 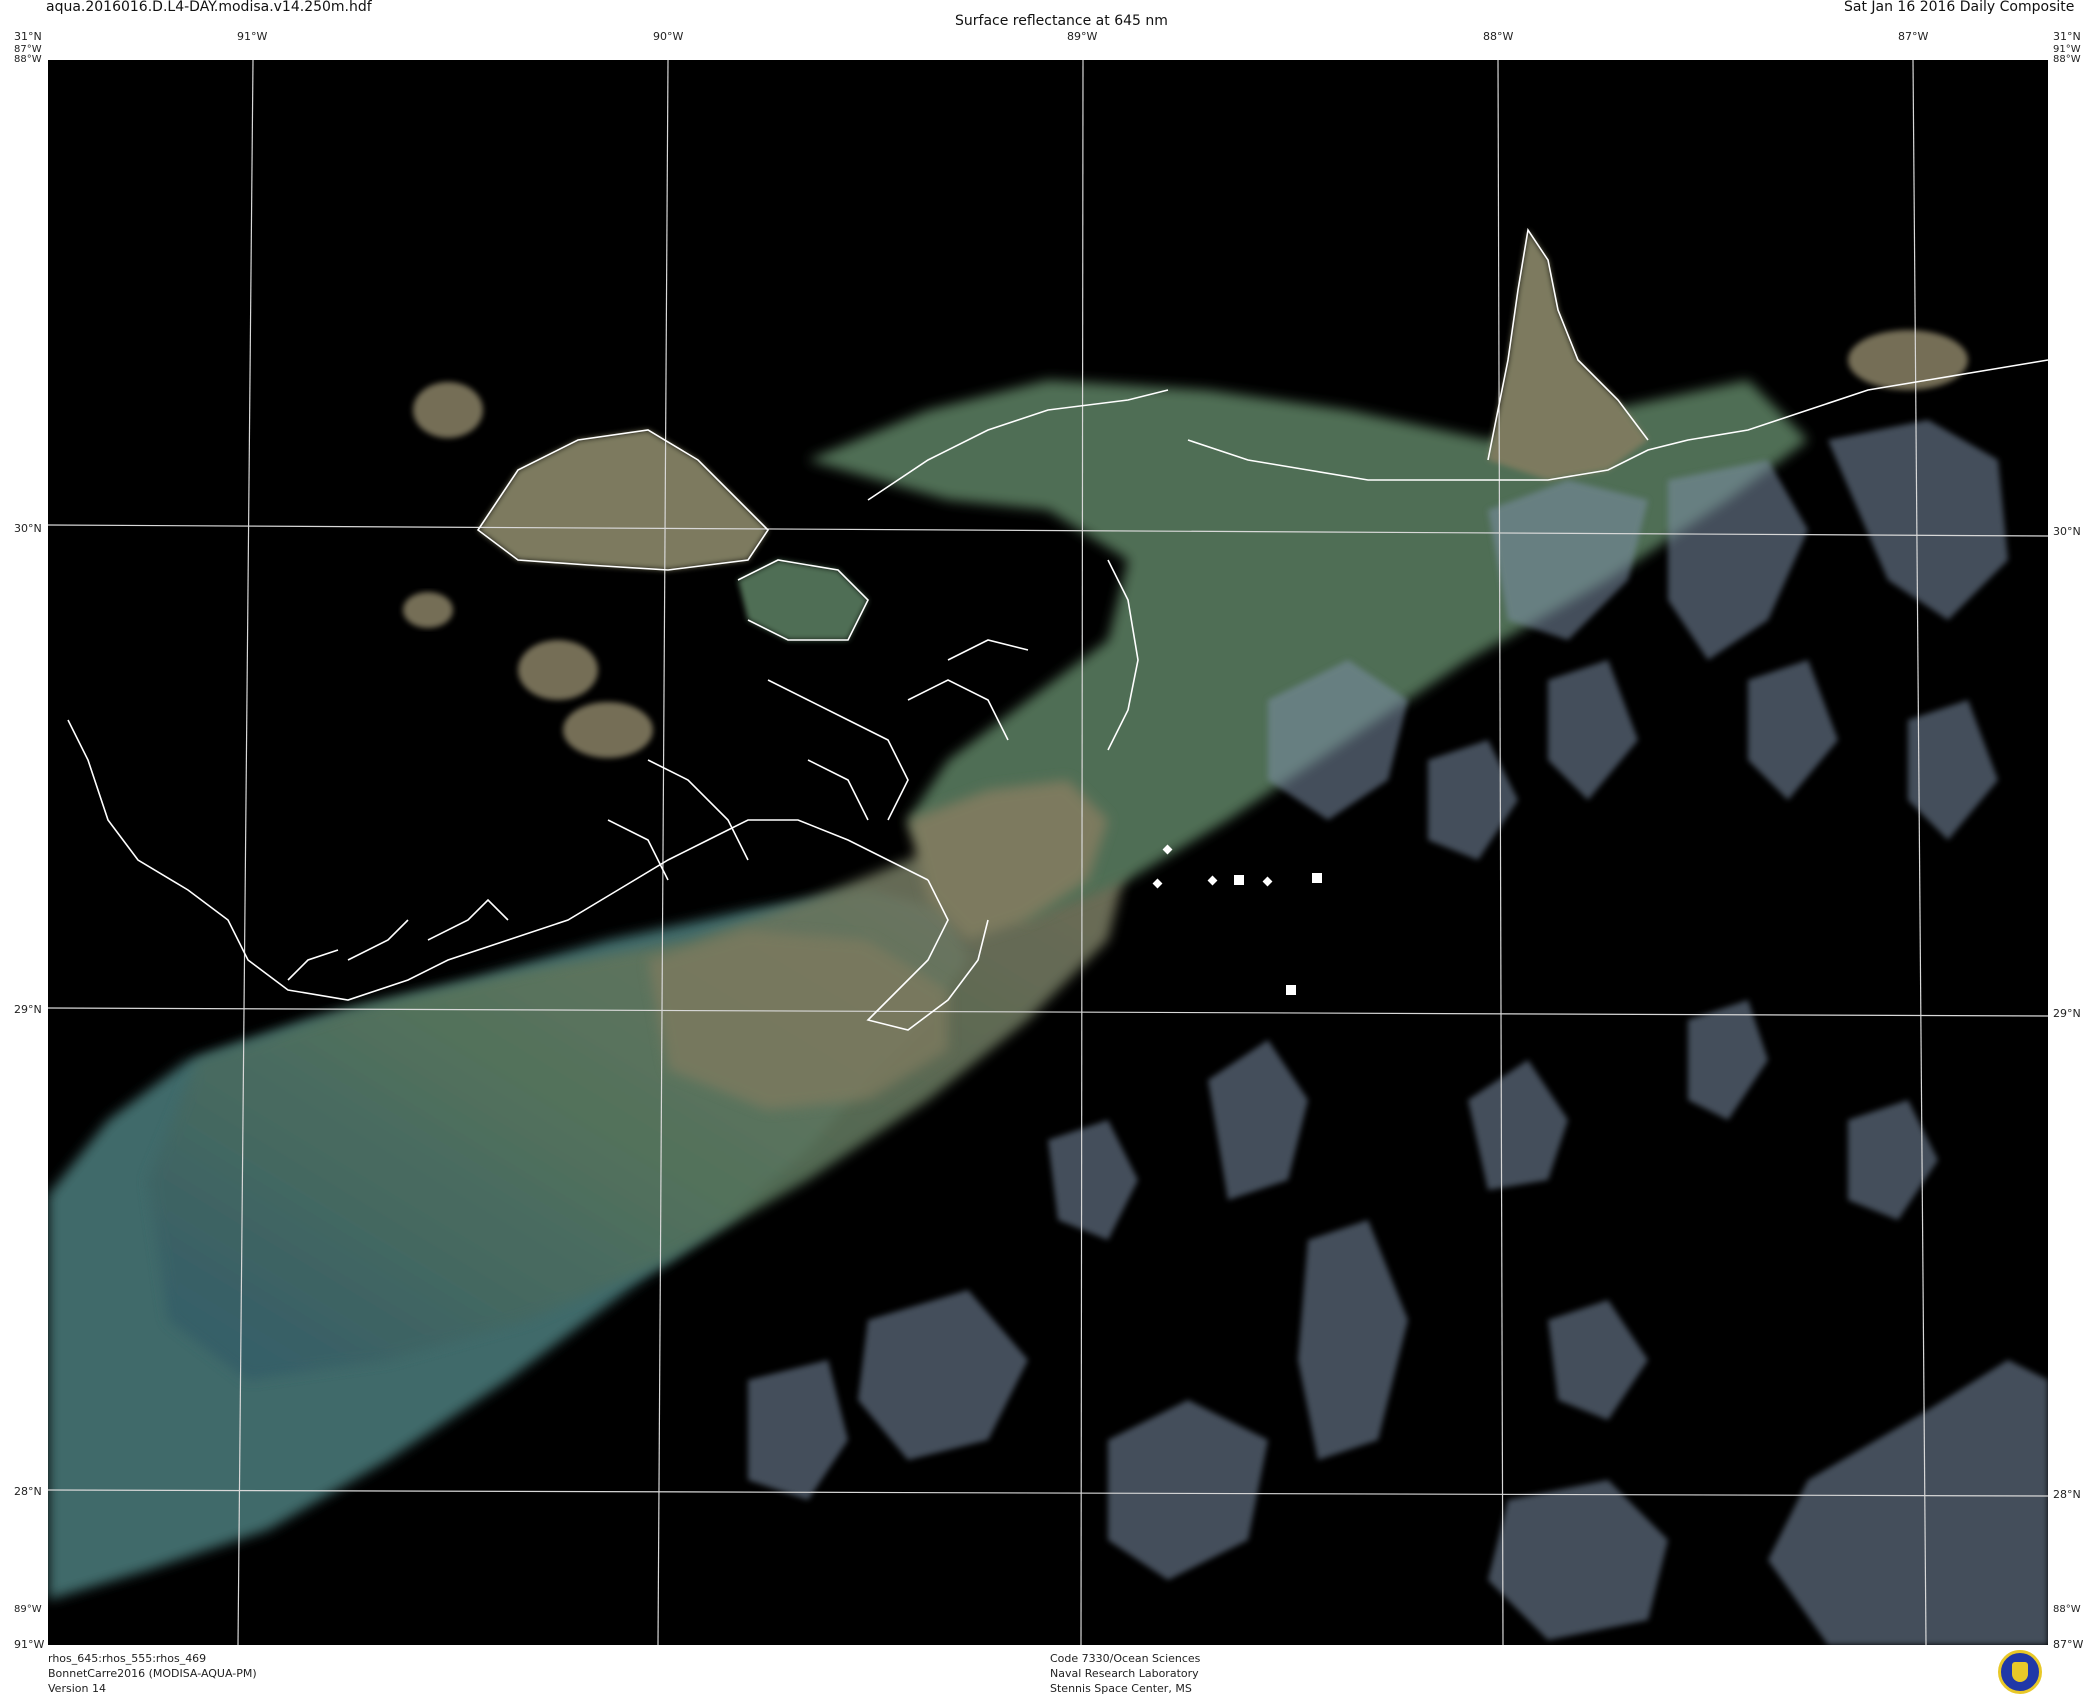 I want to click on inland-lake-e, so click(x=1908, y=360).